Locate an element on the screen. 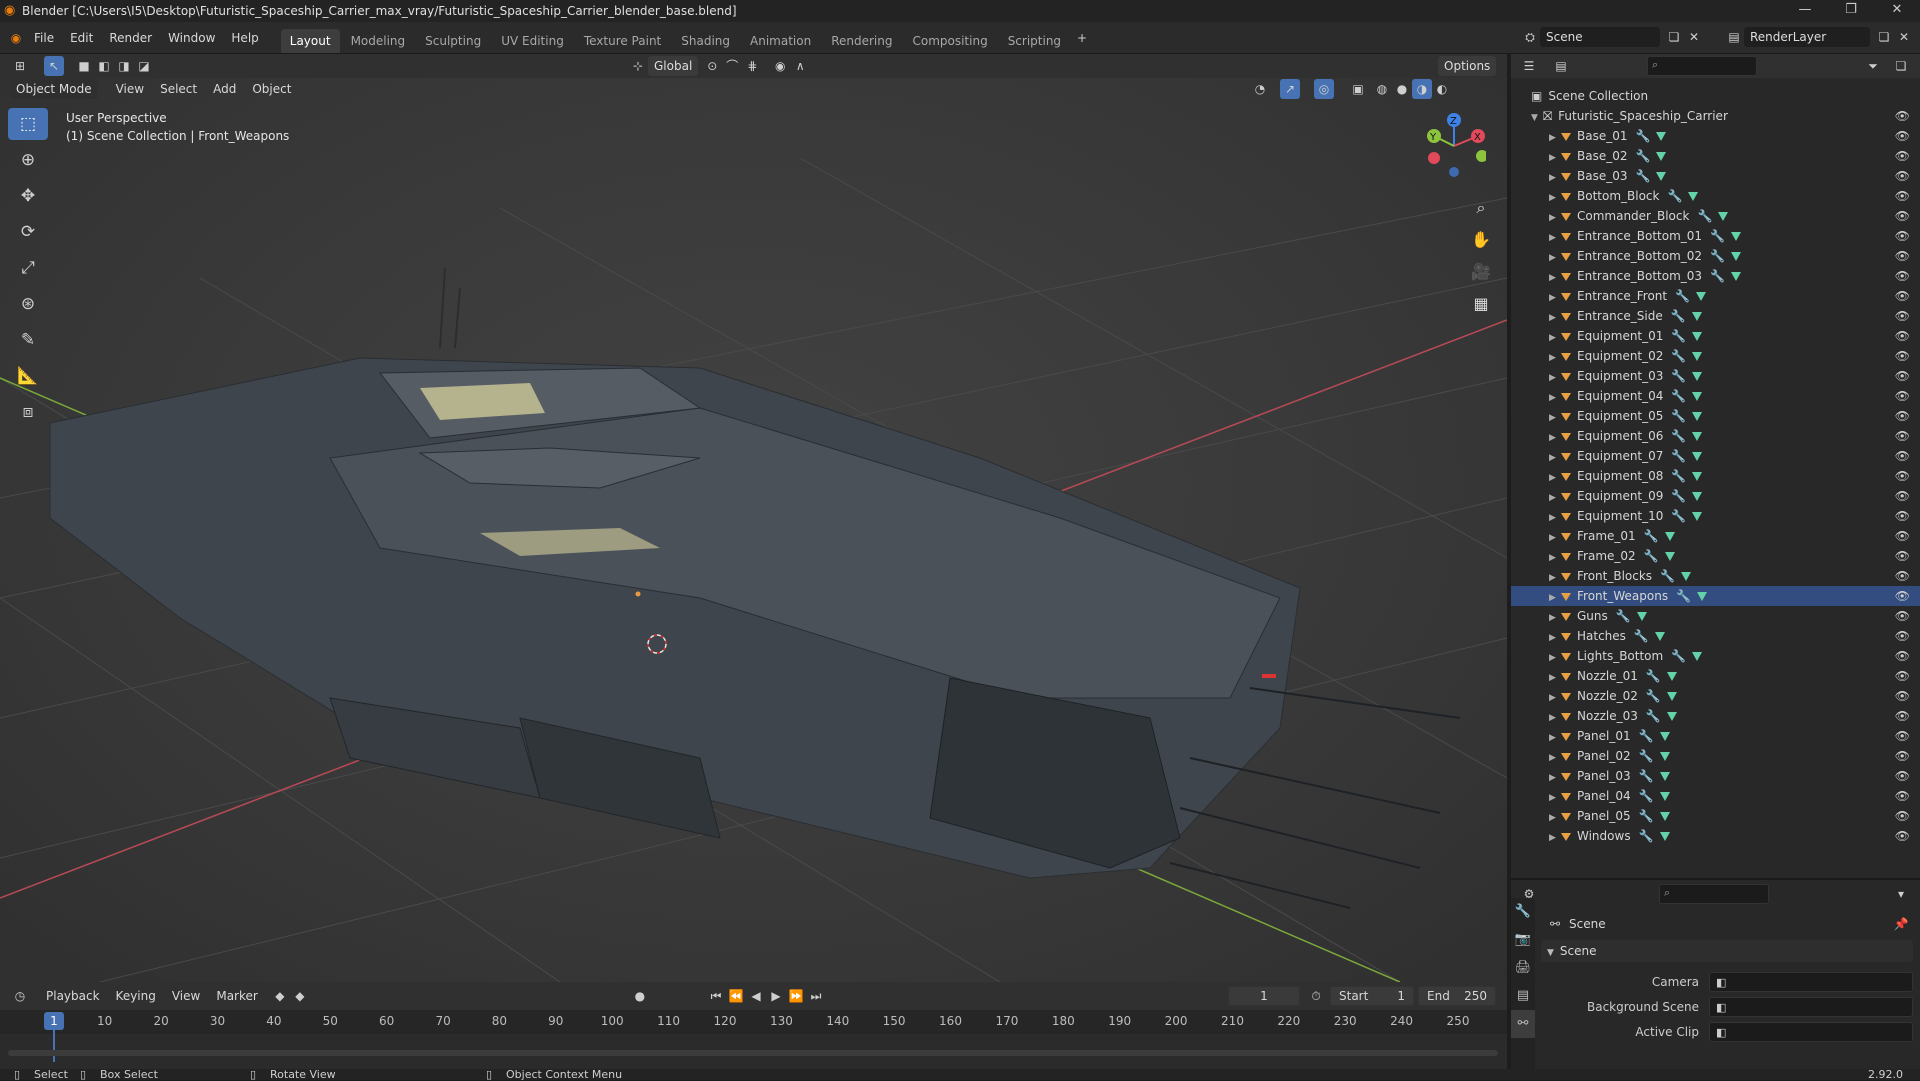  outliner-item-commander_block: ▶ Commander_Block 🔧 👁 is located at coordinates (1715, 216).